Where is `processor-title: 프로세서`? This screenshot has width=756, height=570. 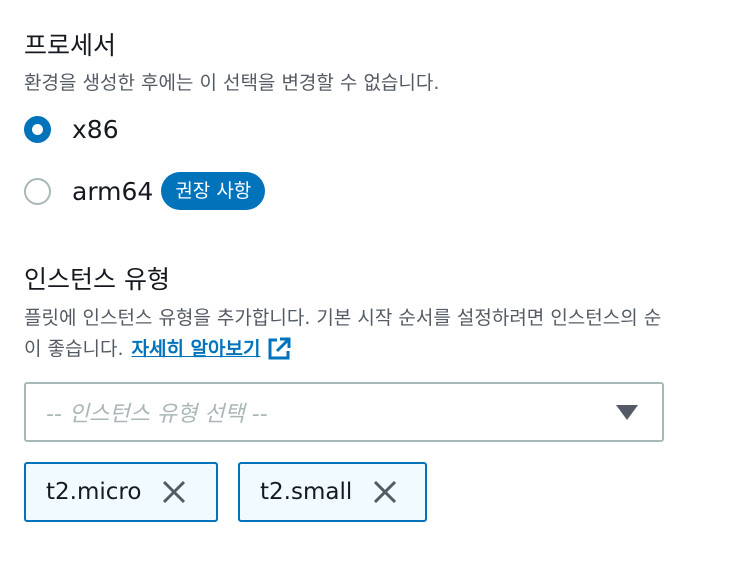
processor-title: 프로세서 is located at coordinates (70, 45).